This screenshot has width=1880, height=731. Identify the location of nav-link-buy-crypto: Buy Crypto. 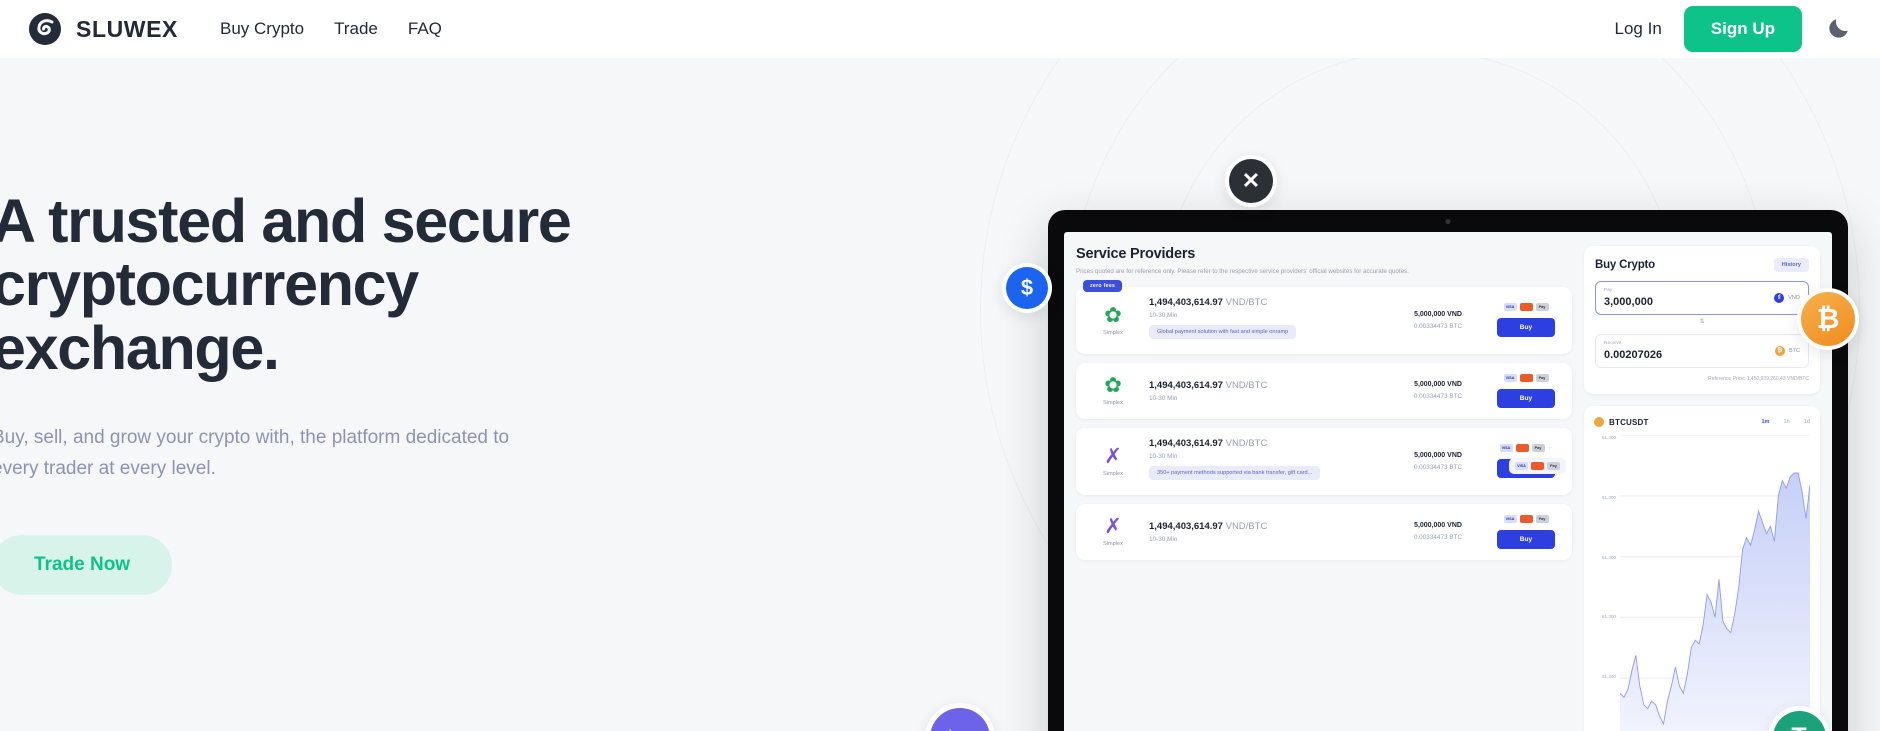
(262, 29).